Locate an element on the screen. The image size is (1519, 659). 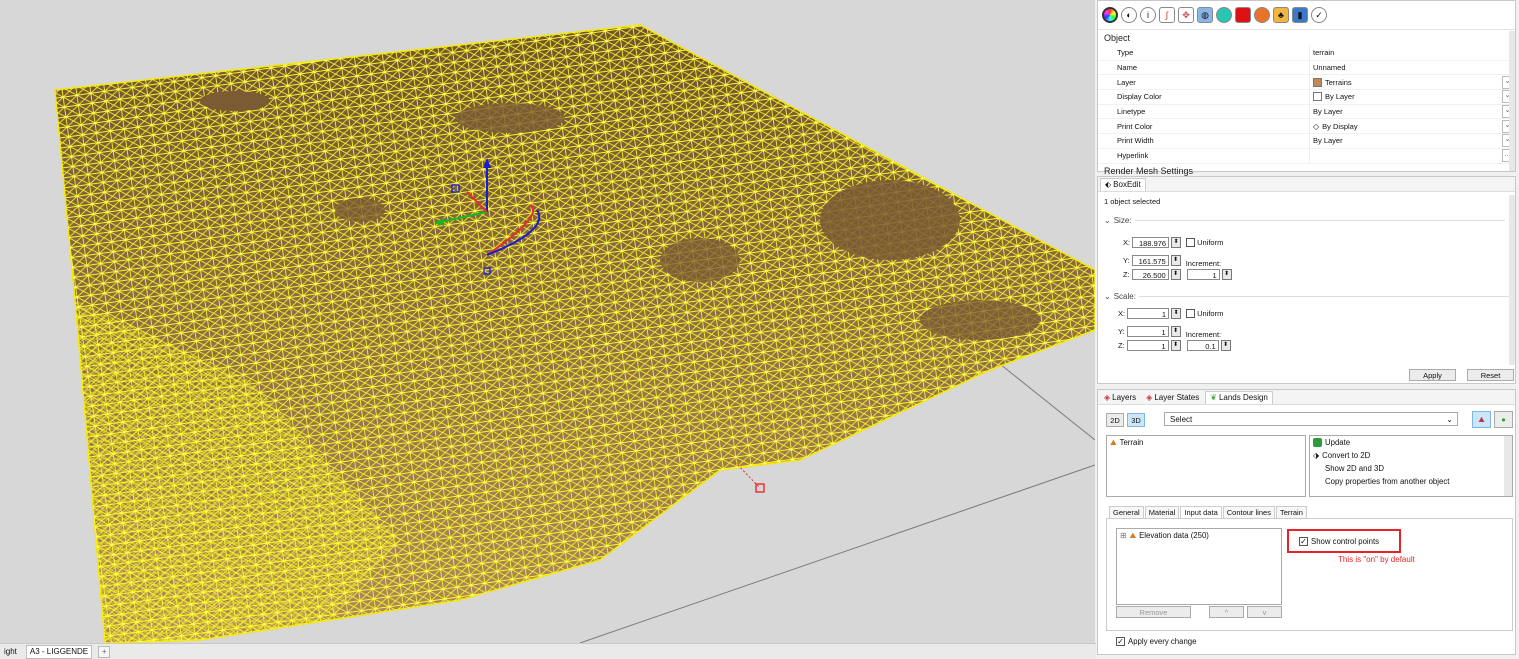
expand-icon: ⊞ is located at coordinates (1123, 535).